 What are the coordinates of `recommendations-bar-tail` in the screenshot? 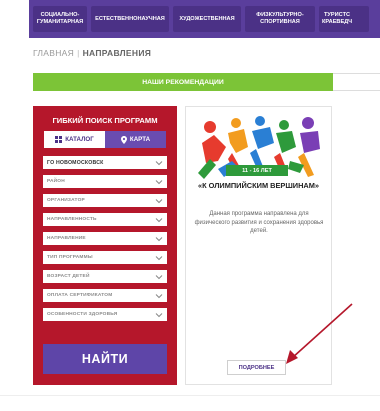 It's located at (356, 82).